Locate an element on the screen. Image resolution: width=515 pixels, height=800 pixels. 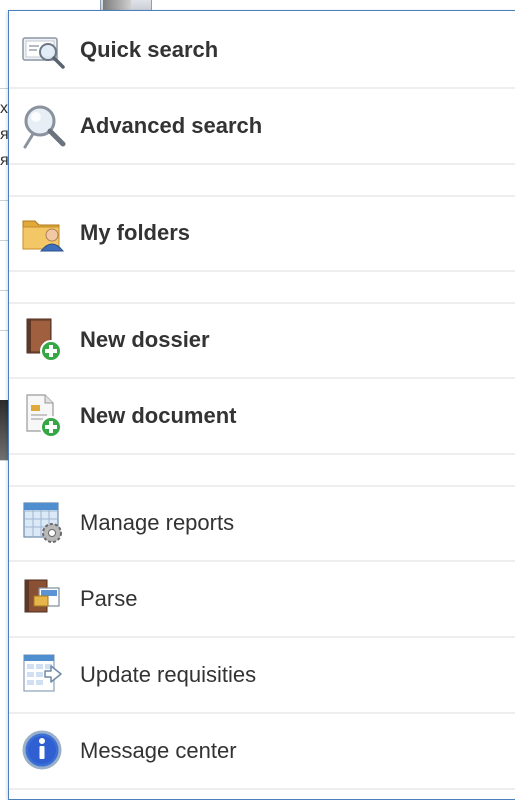
menu-item-update-requisities: Update requisities is located at coordinates (262, 676).